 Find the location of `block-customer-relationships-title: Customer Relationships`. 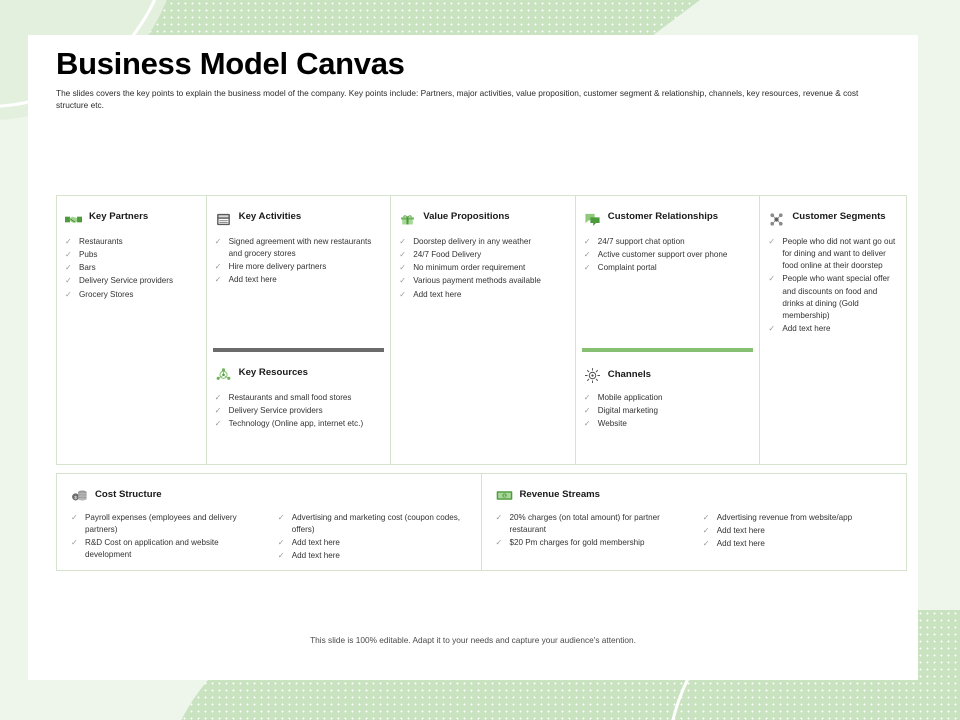

block-customer-relationships-title: Customer Relationships is located at coordinates (663, 216).